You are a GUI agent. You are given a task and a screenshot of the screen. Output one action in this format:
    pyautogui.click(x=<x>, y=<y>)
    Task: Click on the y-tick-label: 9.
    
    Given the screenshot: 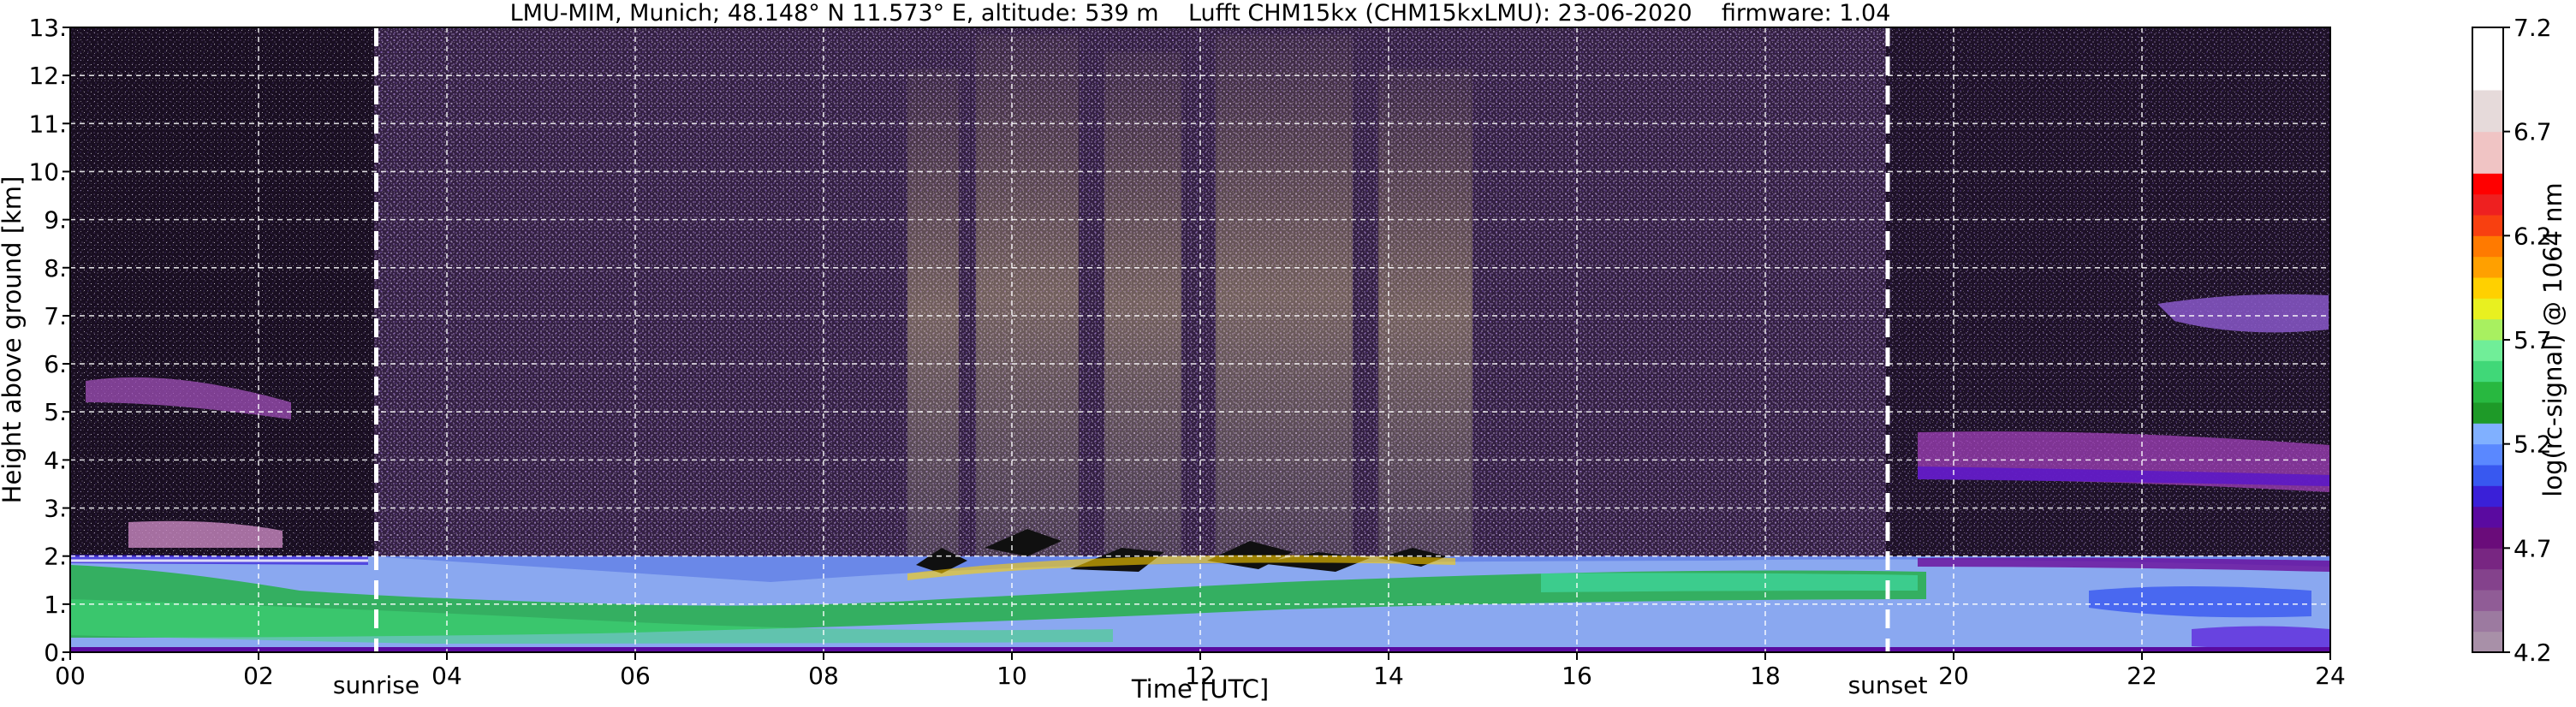 What is the action you would take?
    pyautogui.click(x=56, y=220)
    